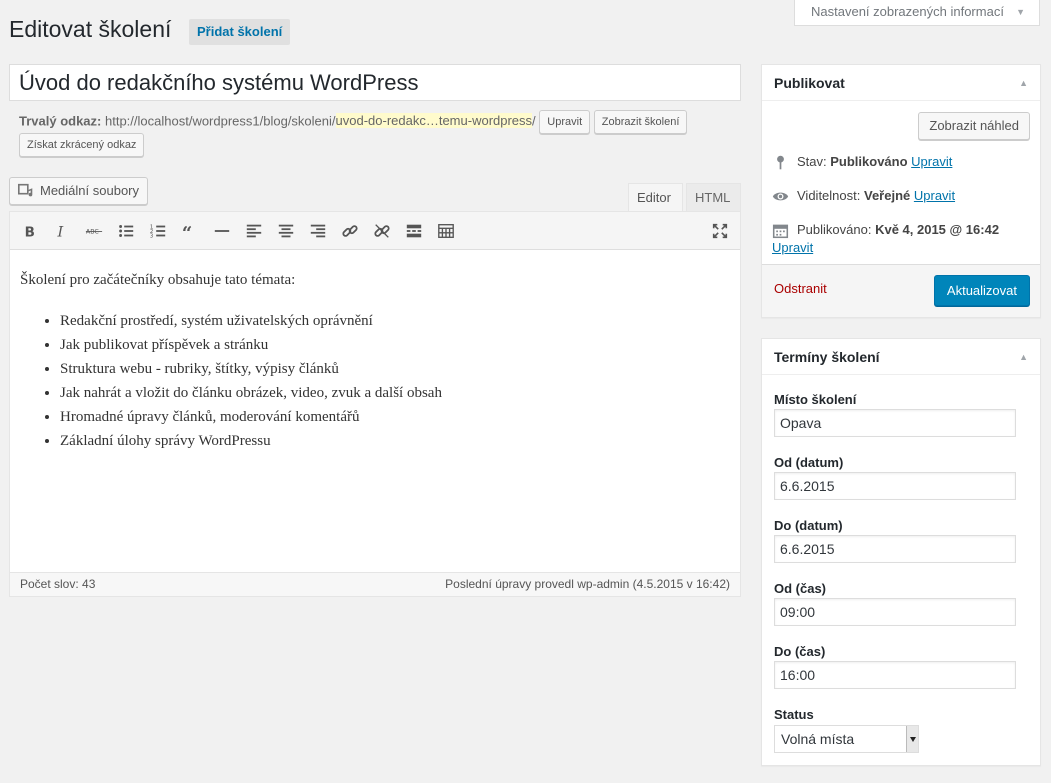 Image resolution: width=1051 pixels, height=783 pixels. I want to click on date-from-input: 6.6.2015, so click(895, 486).